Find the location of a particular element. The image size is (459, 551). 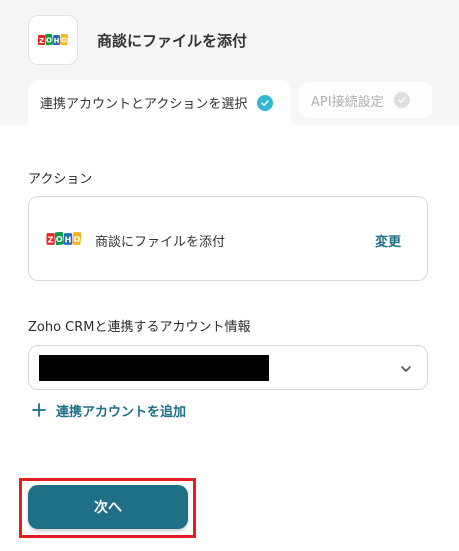

account-section-label: Zoho CRMと連携するアカウント情報 is located at coordinates (139, 327).